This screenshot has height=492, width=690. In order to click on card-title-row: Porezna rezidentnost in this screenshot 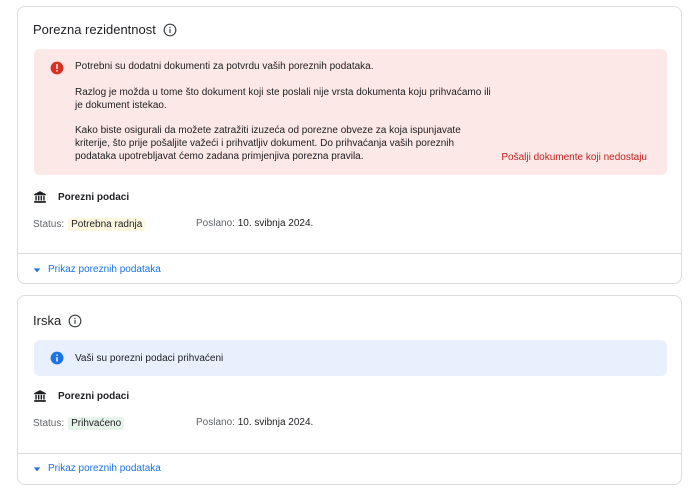, I will do `click(105, 29)`.